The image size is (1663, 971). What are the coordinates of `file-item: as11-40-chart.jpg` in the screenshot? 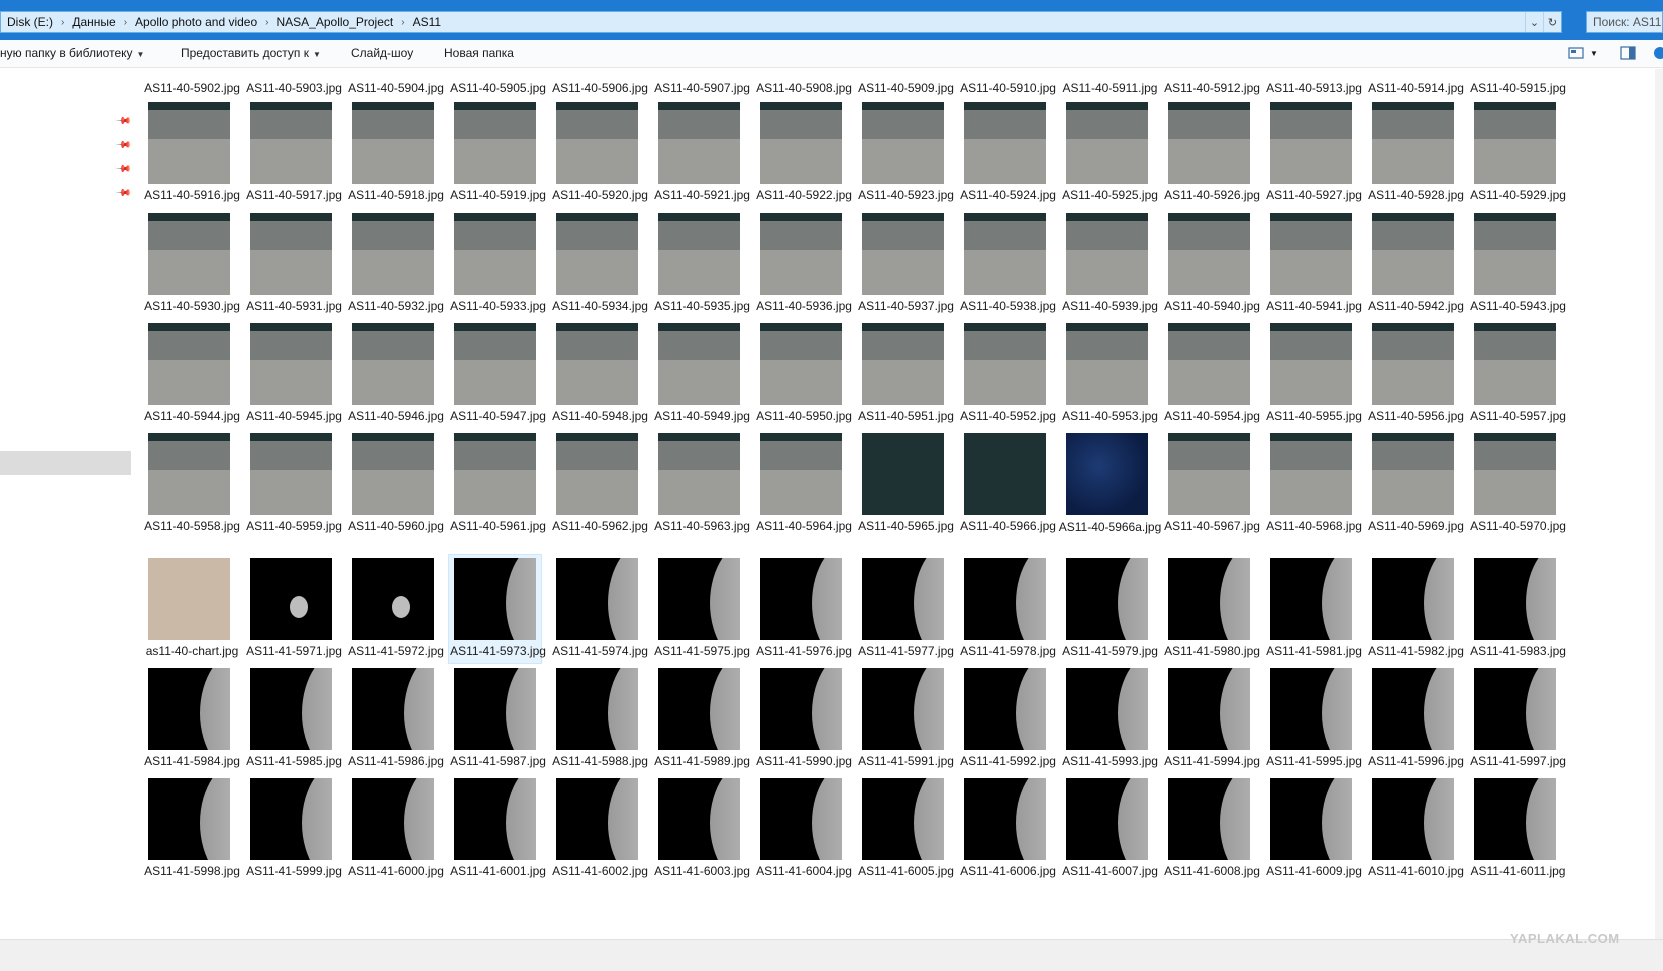 It's located at (192, 613).